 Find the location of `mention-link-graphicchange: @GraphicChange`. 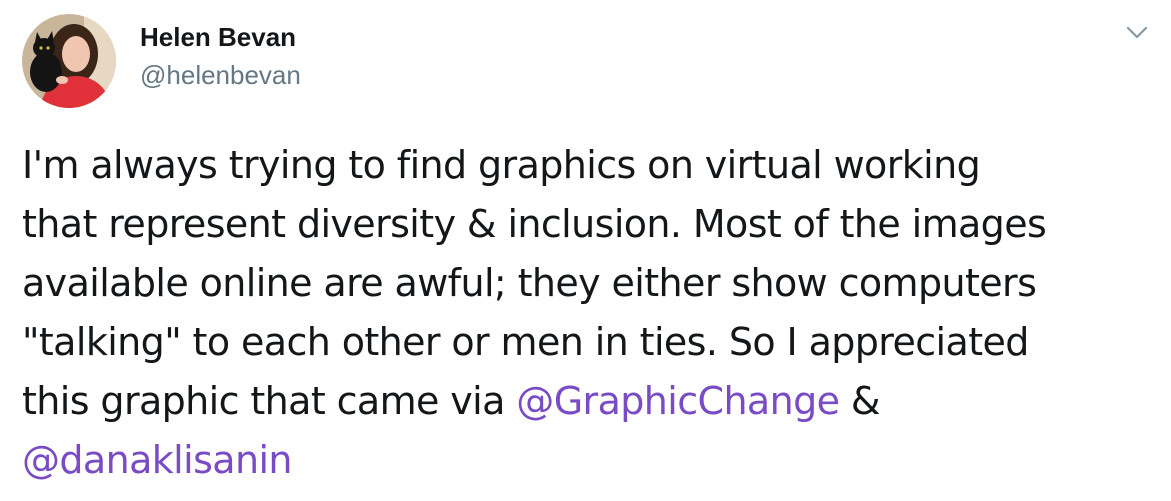

mention-link-graphicchange: @GraphicChange is located at coordinates (678, 401).